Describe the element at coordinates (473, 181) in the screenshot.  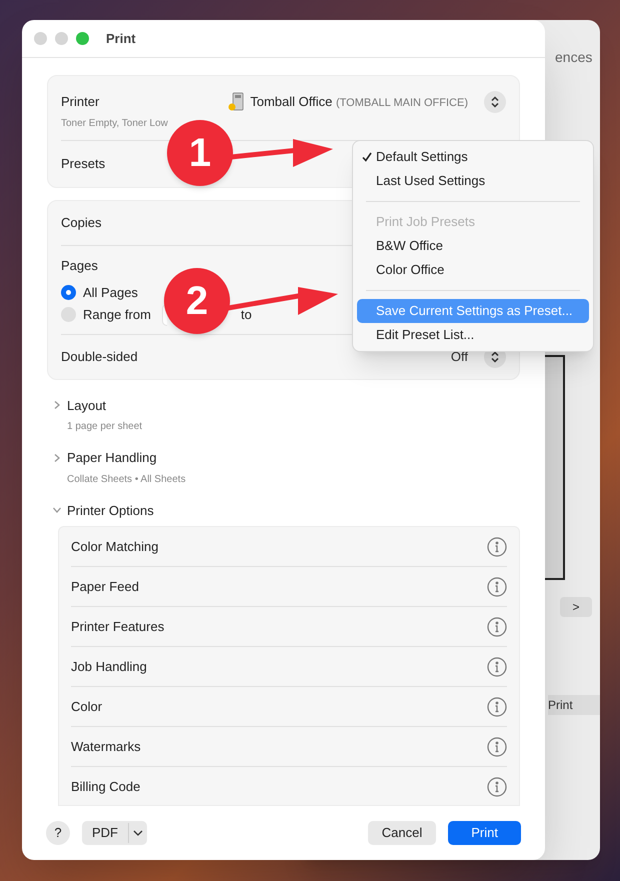
I see `menu-item: Last Used Settings` at that location.